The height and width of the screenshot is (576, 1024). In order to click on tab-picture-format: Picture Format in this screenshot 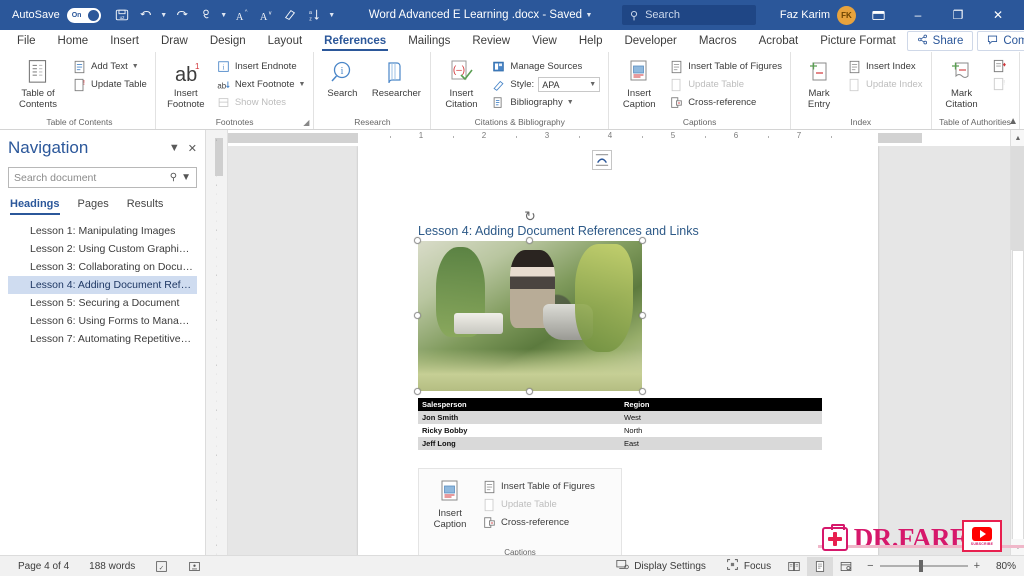, I will do `click(857, 41)`.